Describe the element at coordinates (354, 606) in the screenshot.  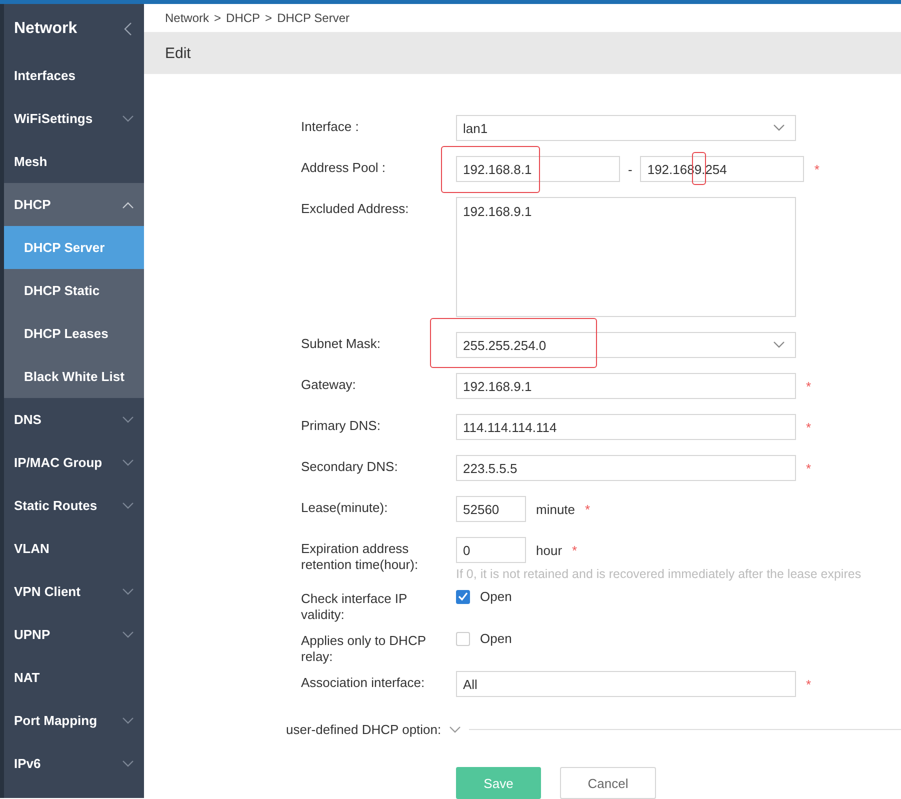
I see `field-label: Check interface IP validity:` at that location.